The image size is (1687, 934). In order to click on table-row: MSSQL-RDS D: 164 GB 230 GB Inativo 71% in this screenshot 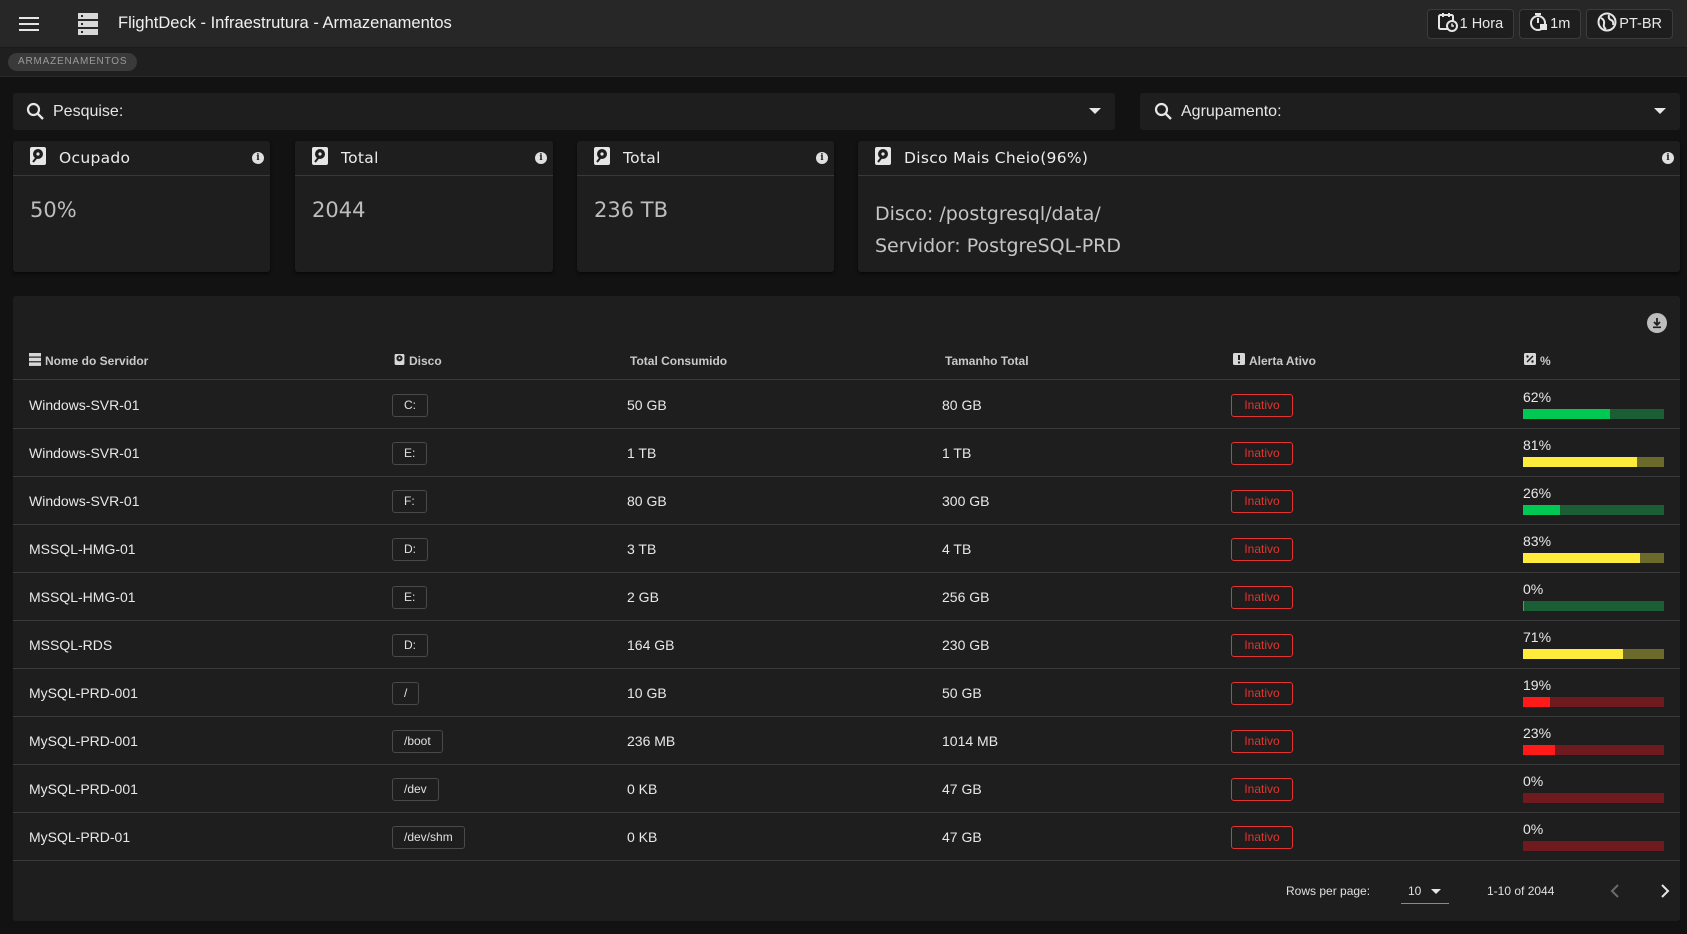, I will do `click(846, 645)`.